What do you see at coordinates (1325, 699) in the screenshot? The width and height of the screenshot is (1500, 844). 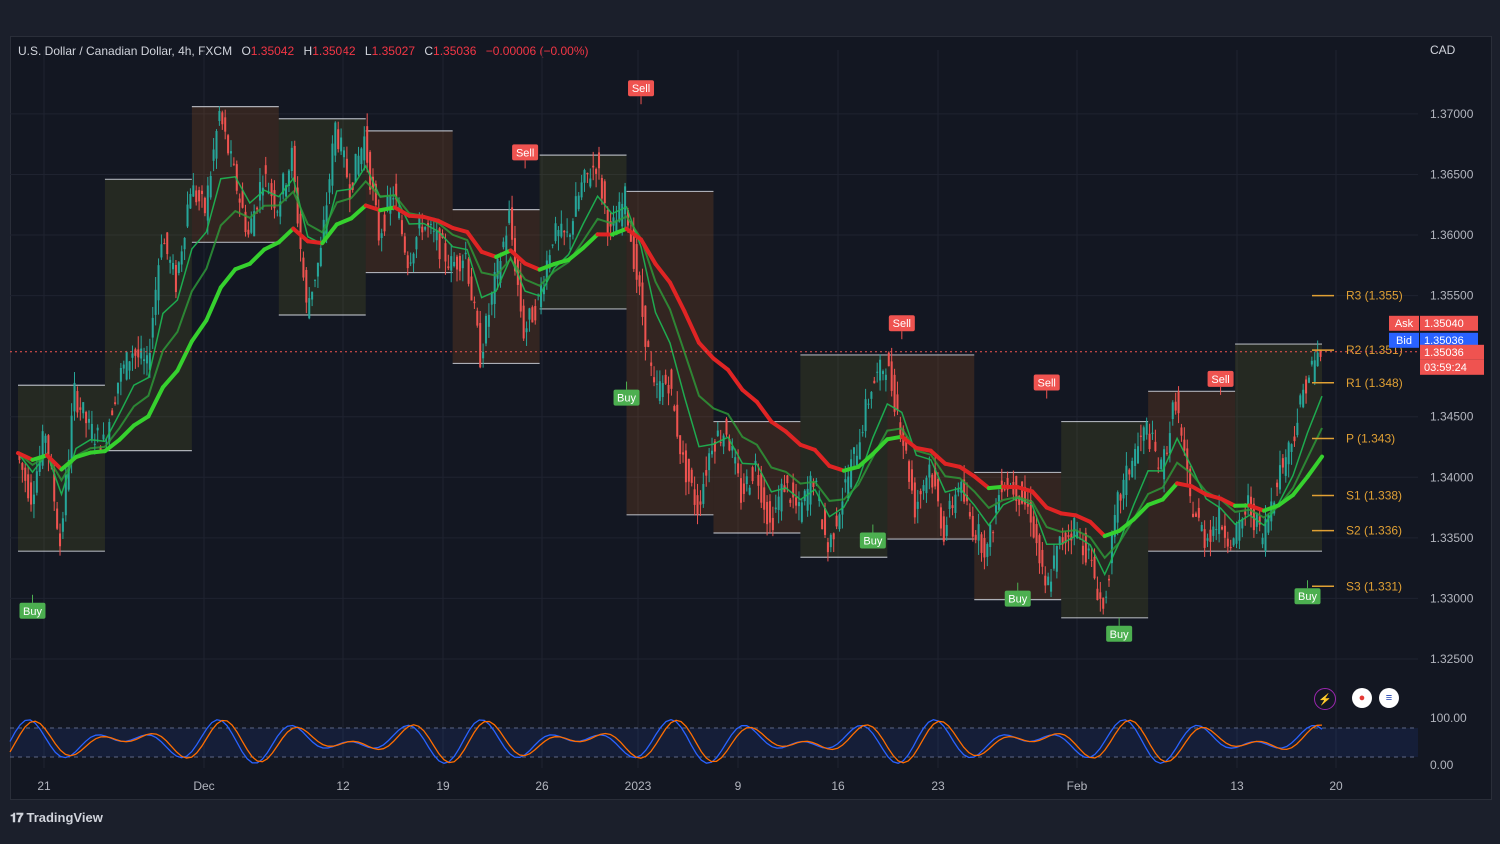 I see `lightning-icon: ⚡` at bounding box center [1325, 699].